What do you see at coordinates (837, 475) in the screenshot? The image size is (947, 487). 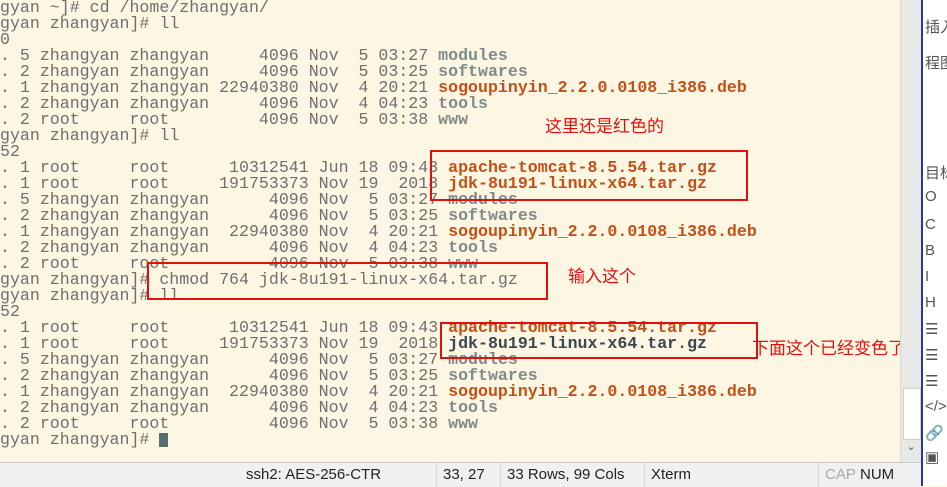 I see `status-caps-lock: CAP` at bounding box center [837, 475].